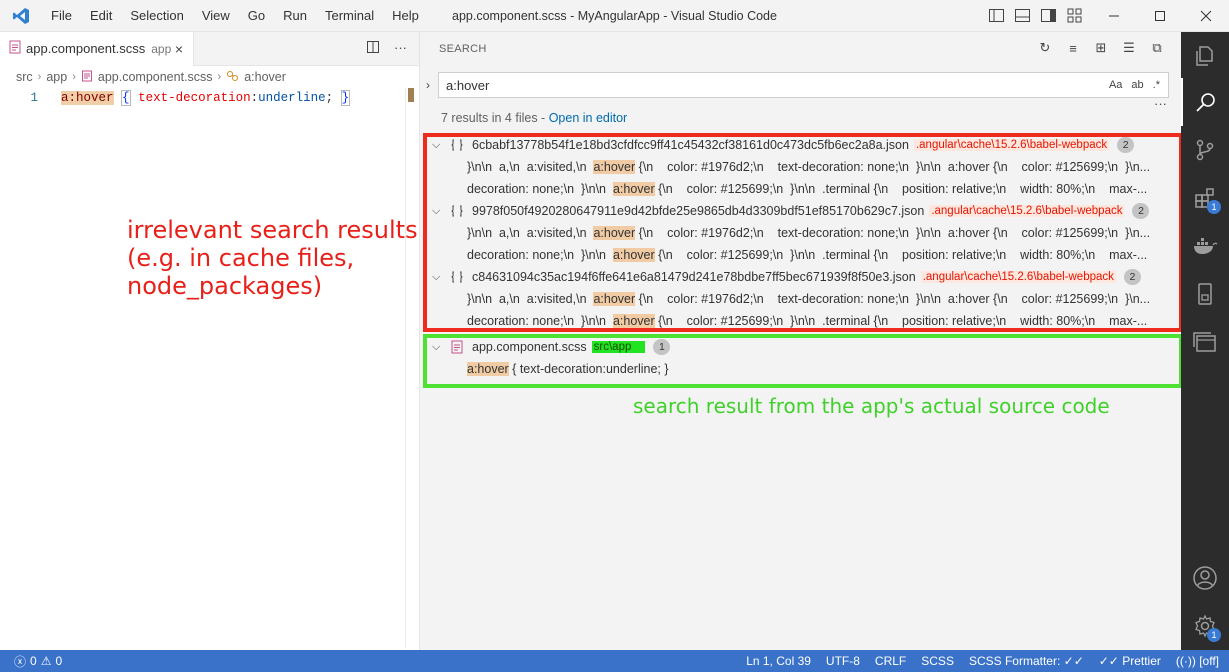 The image size is (1229, 672). I want to click on maximize-icon, so click(1160, 16).